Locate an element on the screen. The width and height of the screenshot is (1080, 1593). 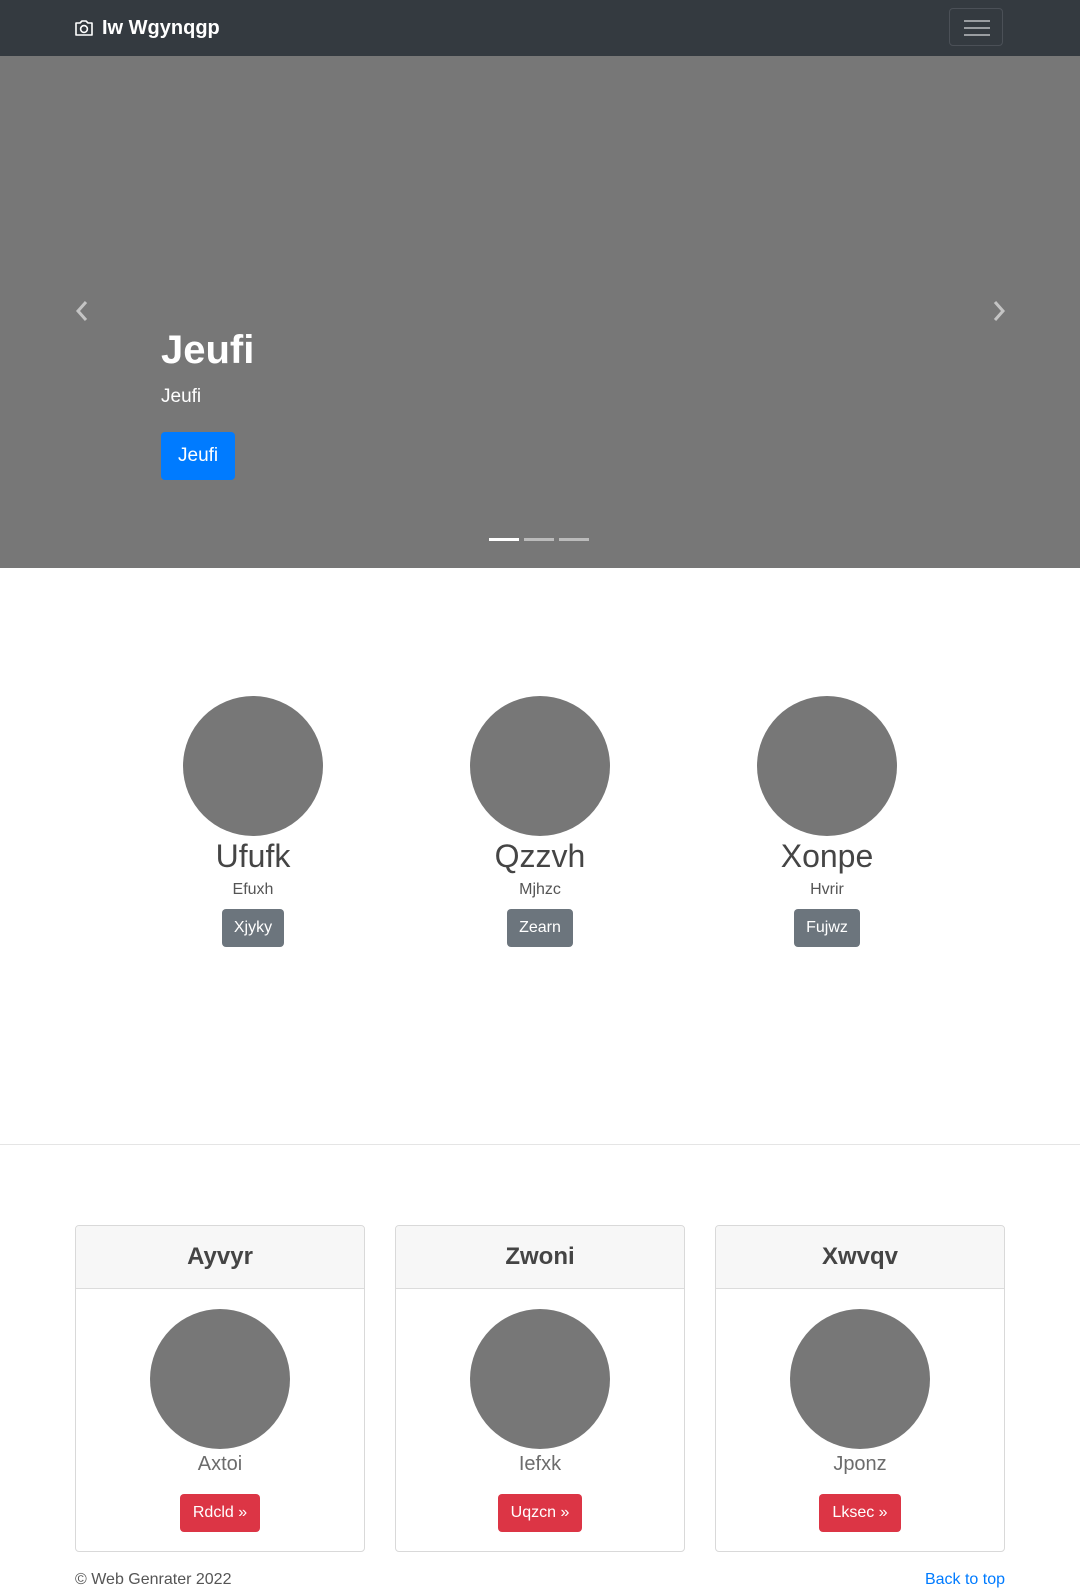
card-header: Zwoni is located at coordinates (540, 1257).